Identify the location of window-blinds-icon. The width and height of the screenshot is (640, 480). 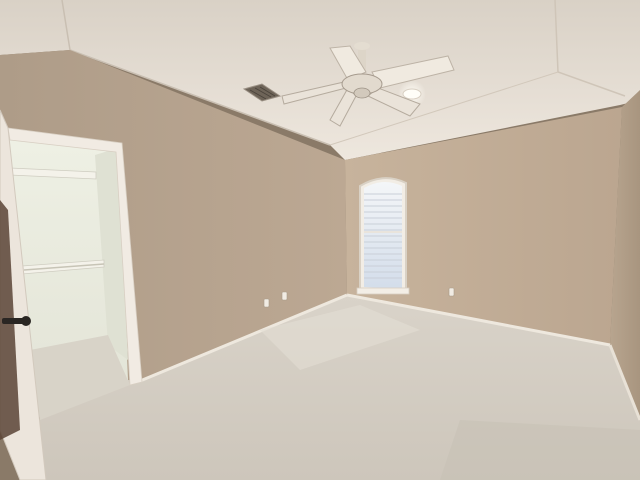
(383, 236).